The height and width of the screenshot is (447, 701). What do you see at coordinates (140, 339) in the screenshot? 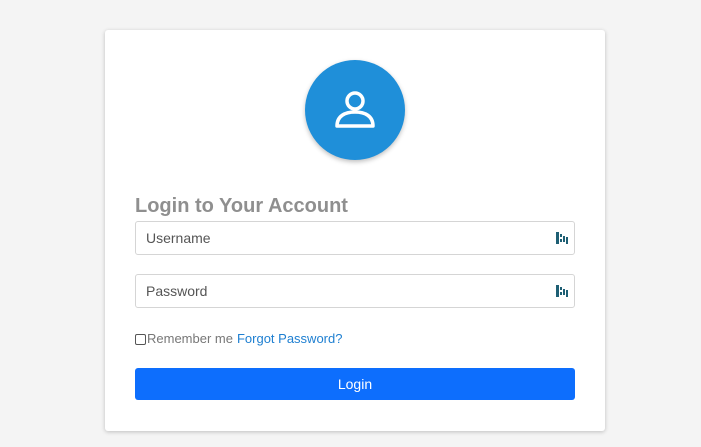
I see `remember-me-checkbox` at bounding box center [140, 339].